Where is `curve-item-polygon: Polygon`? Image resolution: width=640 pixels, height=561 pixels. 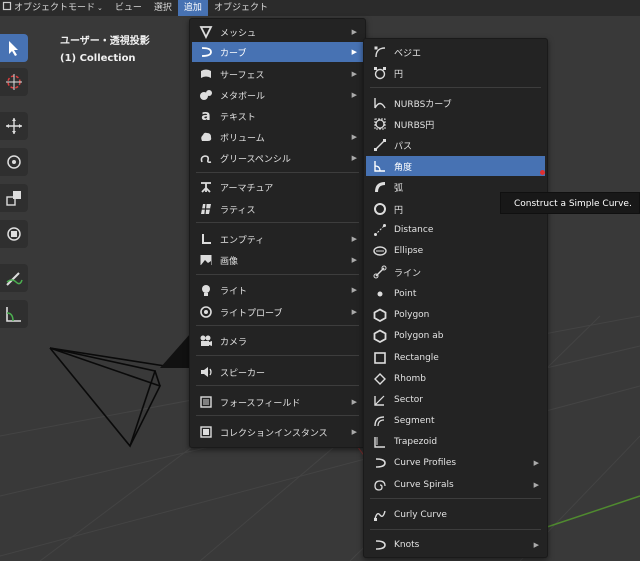
curve-item-polygon: Polygon is located at coordinates (455, 315).